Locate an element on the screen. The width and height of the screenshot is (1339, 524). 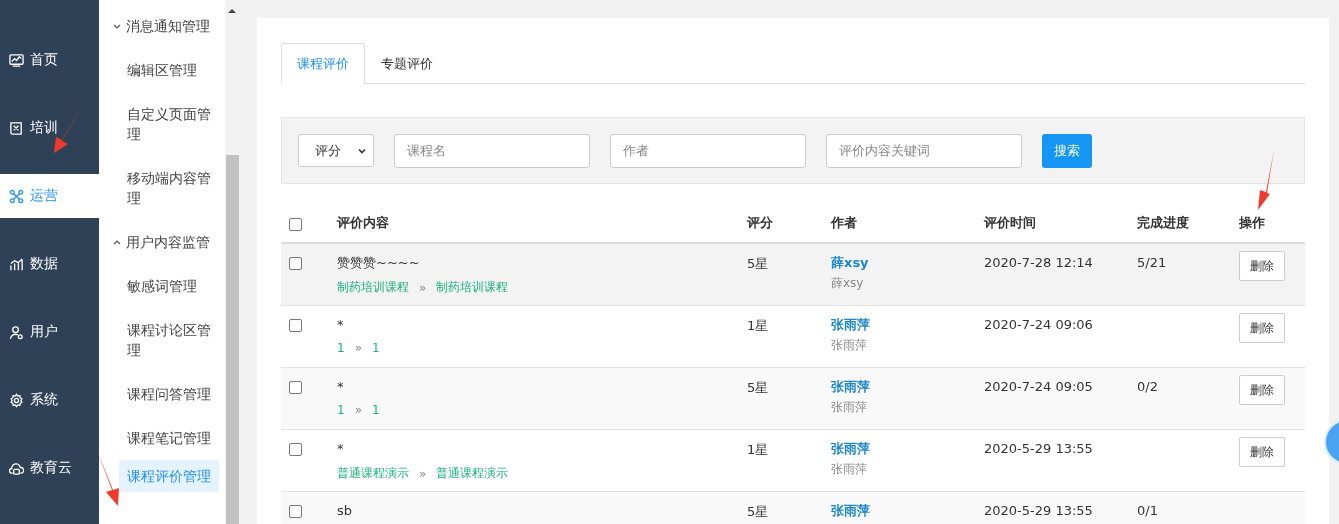
nav-item: 培训 is located at coordinates (49, 128).